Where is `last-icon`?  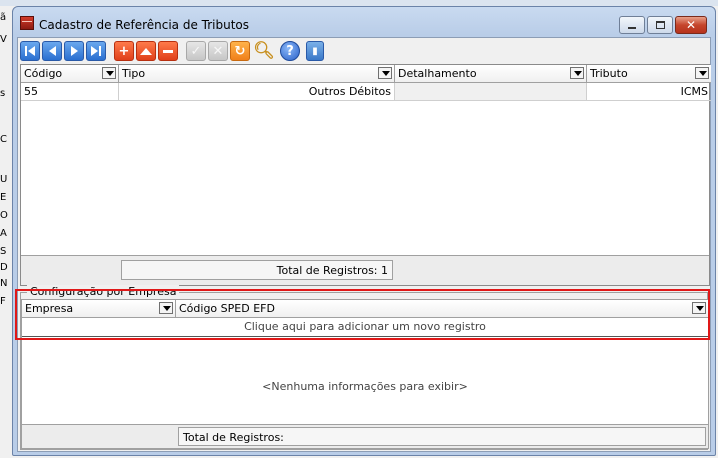
last-icon is located at coordinates (96, 51).